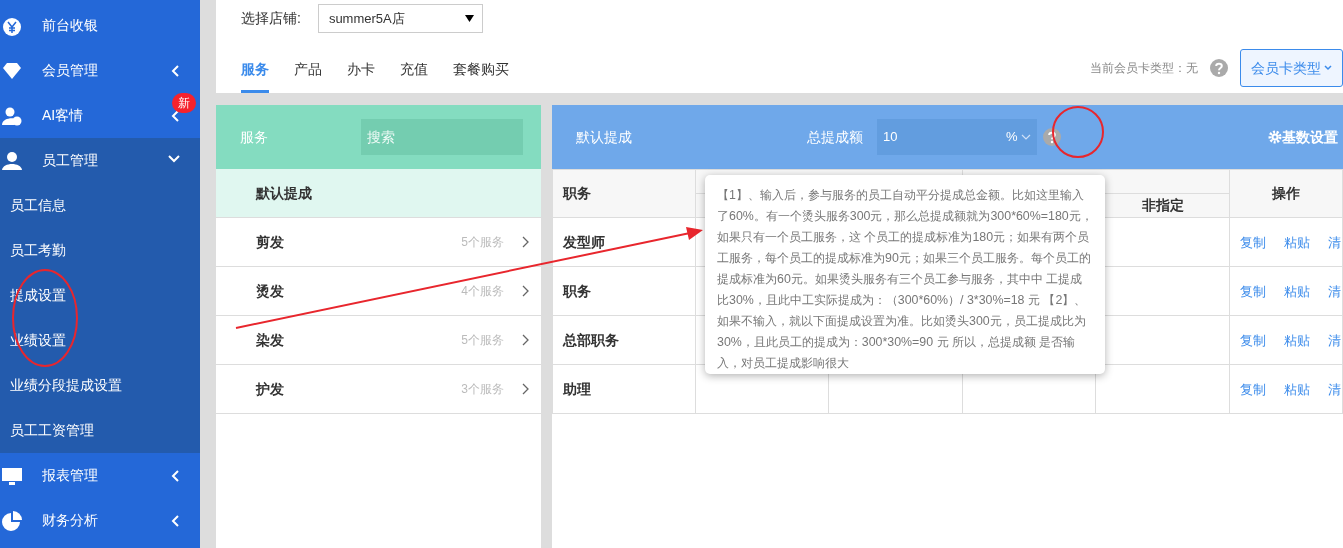 The height and width of the screenshot is (548, 1343). Describe the element at coordinates (624, 389) in the screenshot. I see `table-cell: 助理` at that location.